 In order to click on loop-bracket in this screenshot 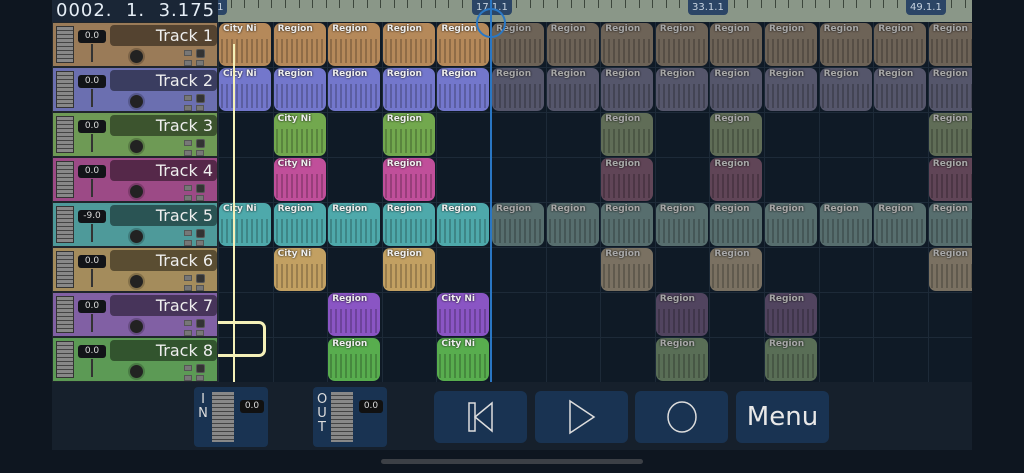, I will do `click(242, 339)`.